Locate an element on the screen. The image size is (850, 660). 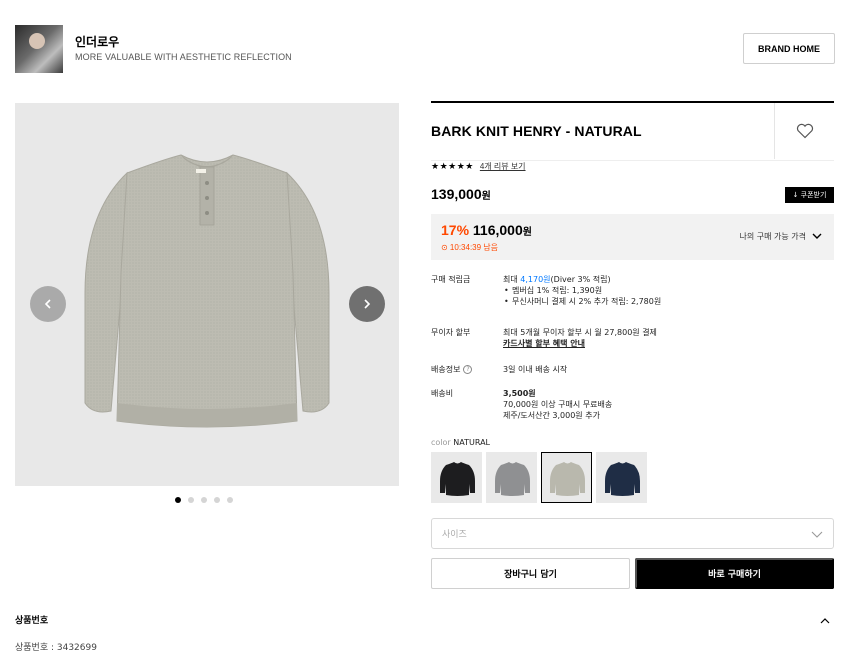
selected-color-name: NATURAL is located at coordinates (471, 442).